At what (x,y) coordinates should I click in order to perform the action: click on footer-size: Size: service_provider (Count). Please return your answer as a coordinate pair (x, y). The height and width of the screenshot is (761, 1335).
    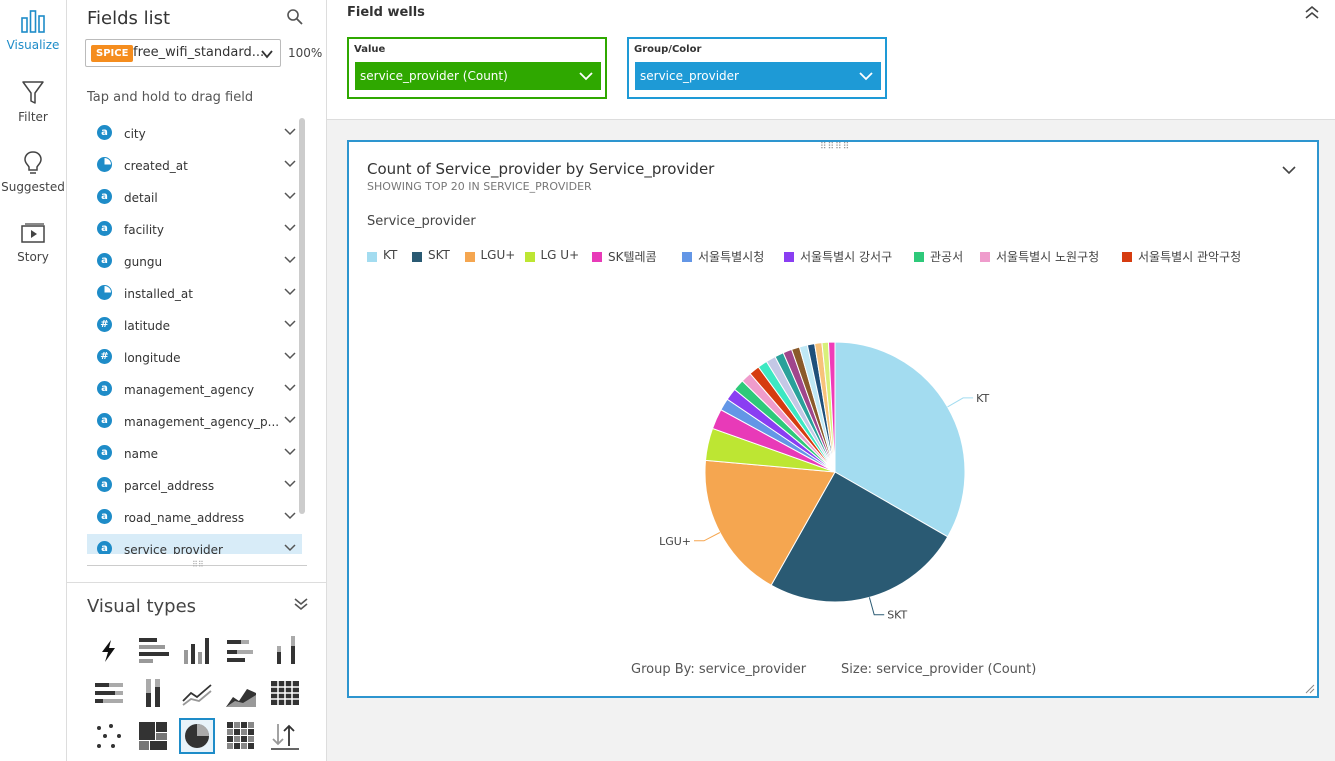
    Looking at the image, I should click on (939, 669).